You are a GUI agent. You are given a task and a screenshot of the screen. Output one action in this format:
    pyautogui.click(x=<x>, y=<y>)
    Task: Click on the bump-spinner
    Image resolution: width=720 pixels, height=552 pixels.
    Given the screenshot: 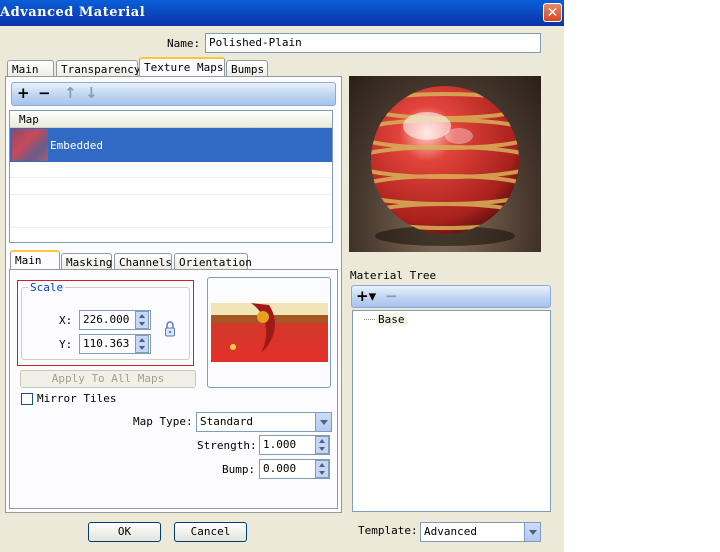 What is the action you would take?
    pyautogui.click(x=322, y=469)
    